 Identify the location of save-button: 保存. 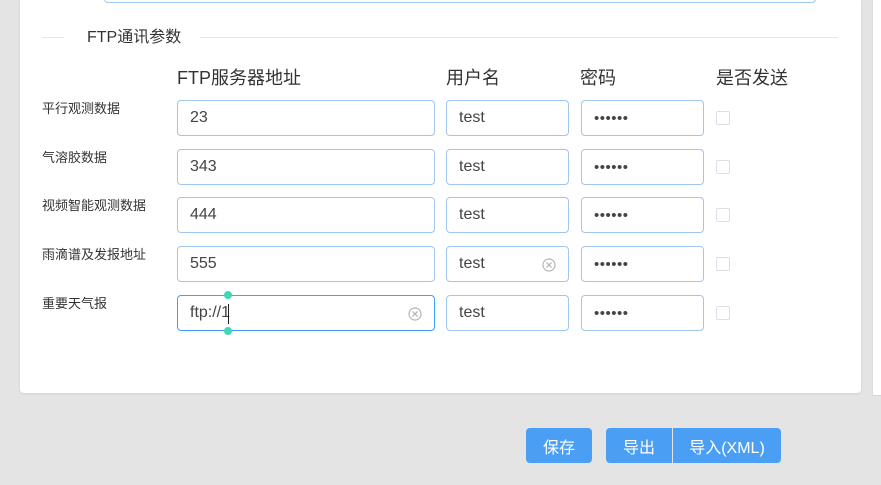
(559, 445).